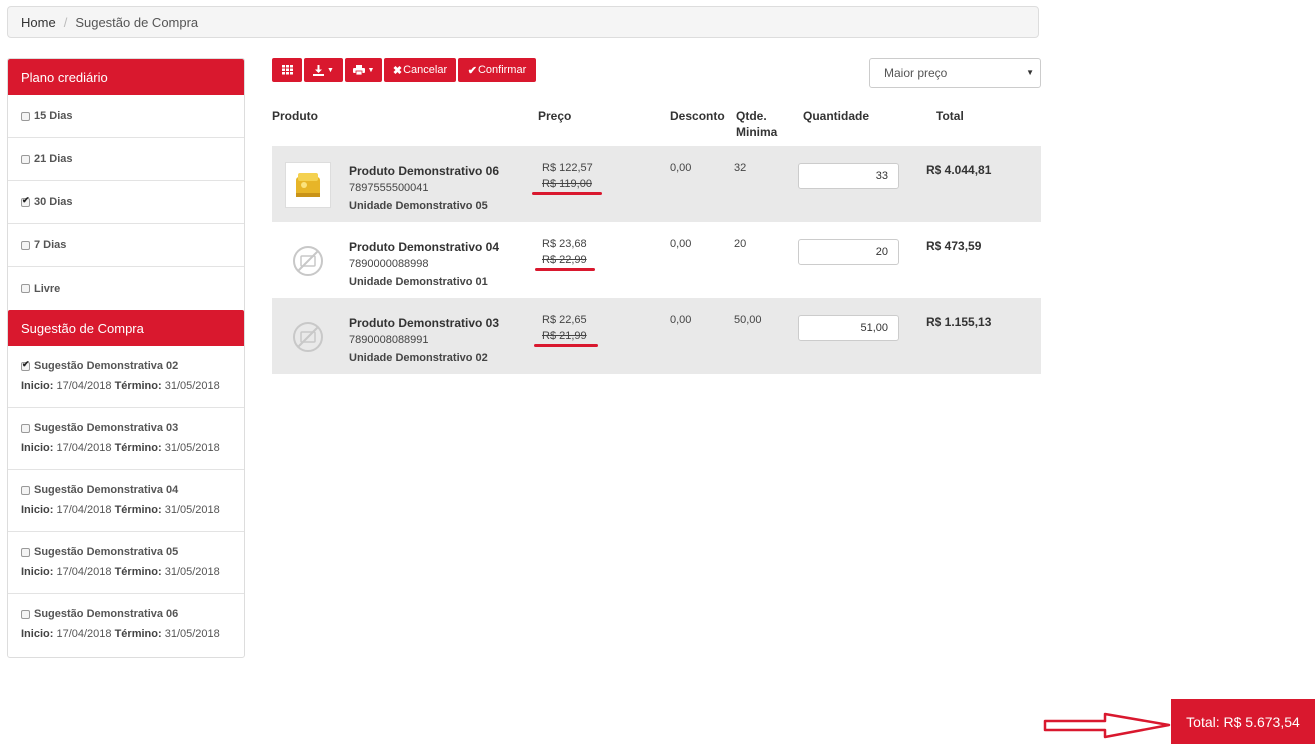 This screenshot has width=1315, height=744. Describe the element at coordinates (424, 323) in the screenshot. I see `product-name: Produto Demonstrativo 03` at that location.